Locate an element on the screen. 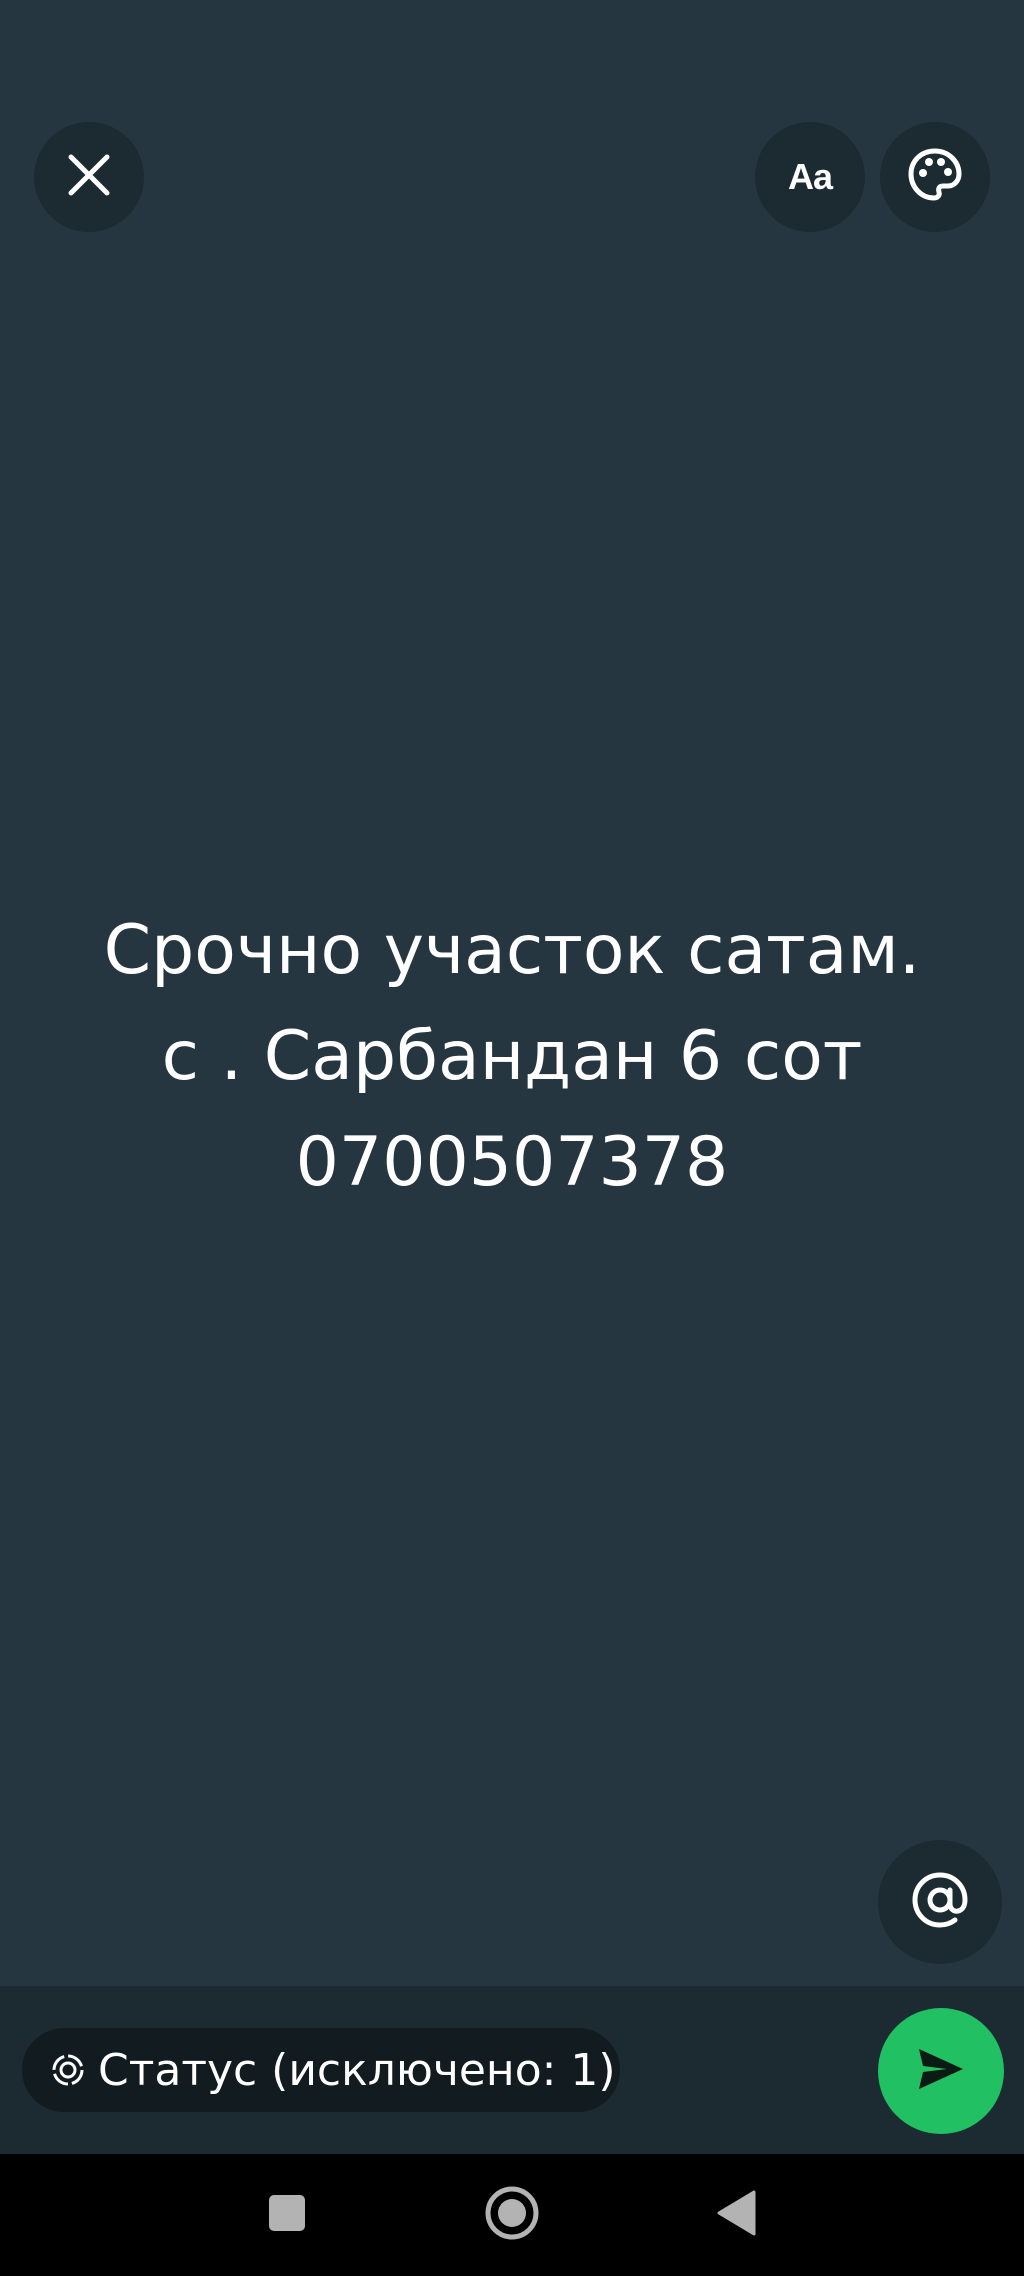  font-style-button: Aa is located at coordinates (810, 177).